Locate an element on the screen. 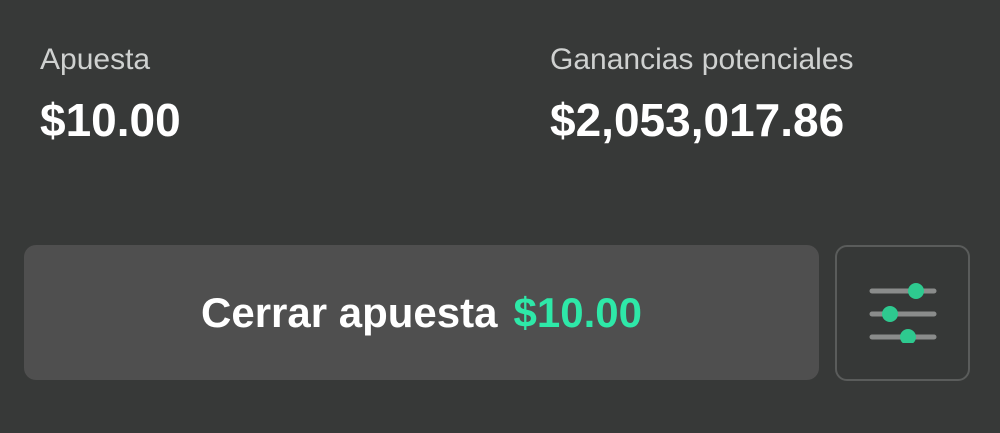 This screenshot has height=433, width=1000. bet-summary: Apuesta $10.00 is located at coordinates (110, 95).